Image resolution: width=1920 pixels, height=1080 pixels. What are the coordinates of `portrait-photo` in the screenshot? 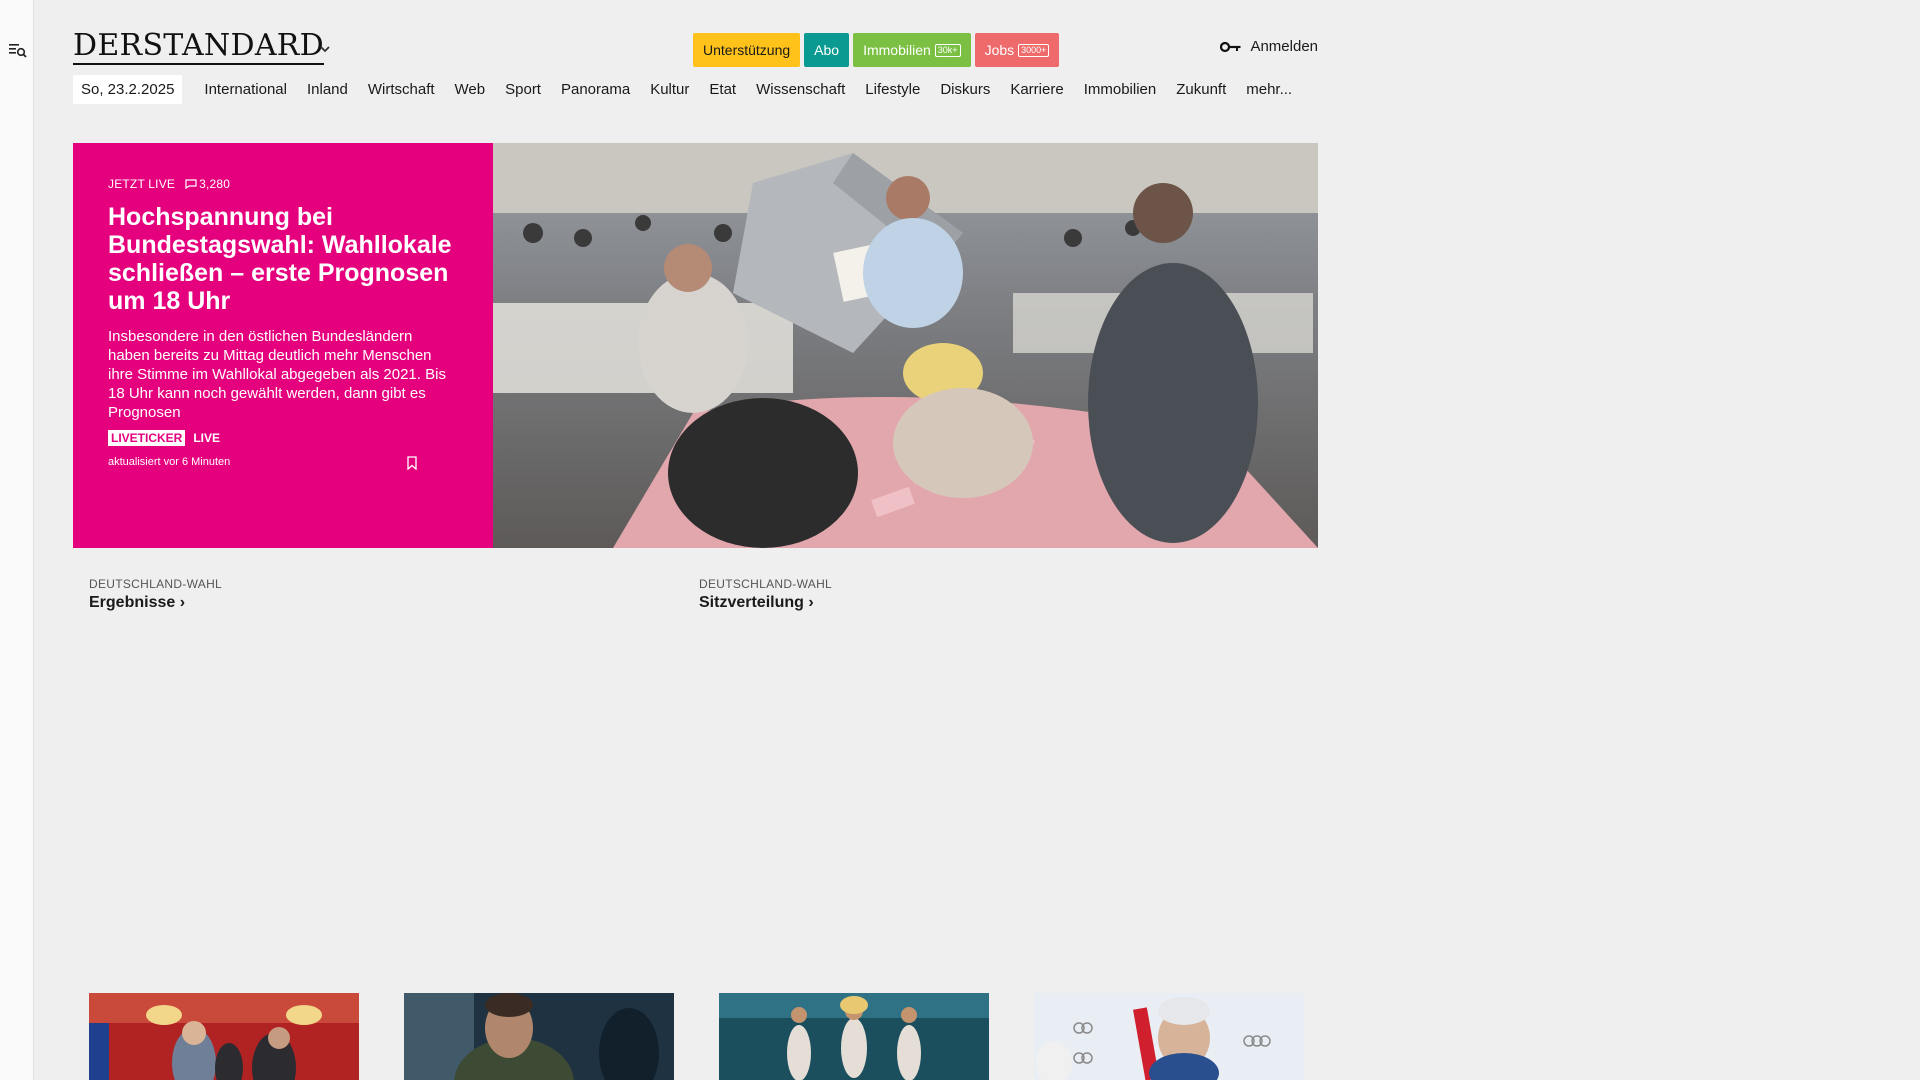 It's located at (539, 1036).